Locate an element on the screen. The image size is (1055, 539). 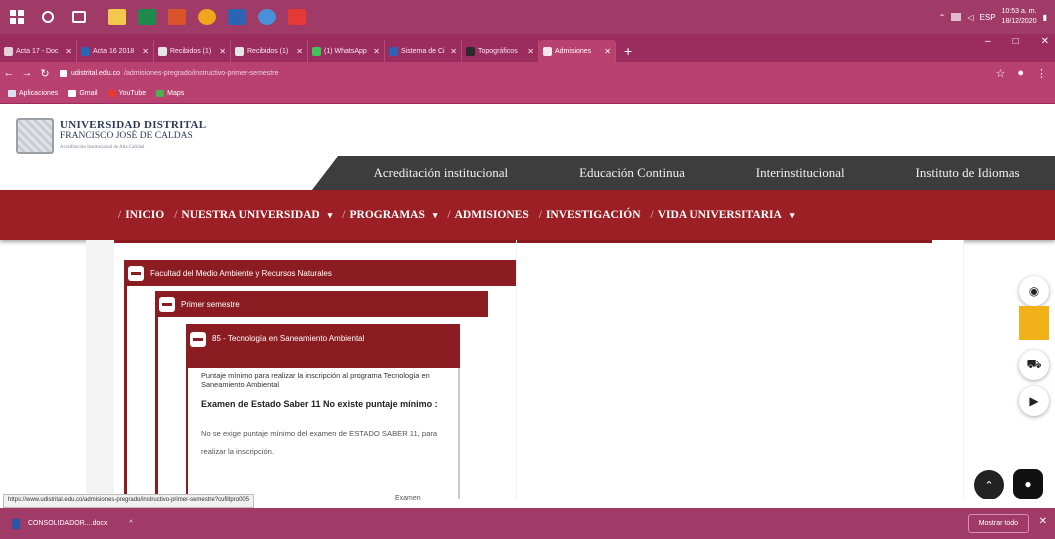
tab-favicon-icon is located at coordinates (239, 51).